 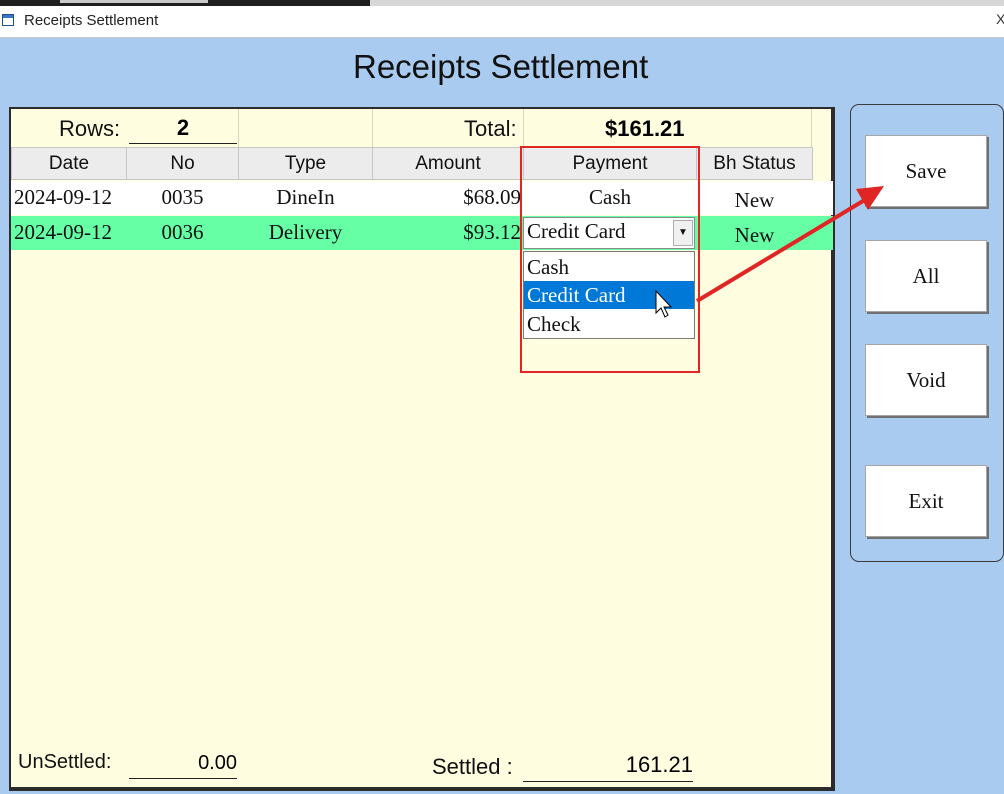 What do you see at coordinates (926, 276) in the screenshot?
I see `all-button: All` at bounding box center [926, 276].